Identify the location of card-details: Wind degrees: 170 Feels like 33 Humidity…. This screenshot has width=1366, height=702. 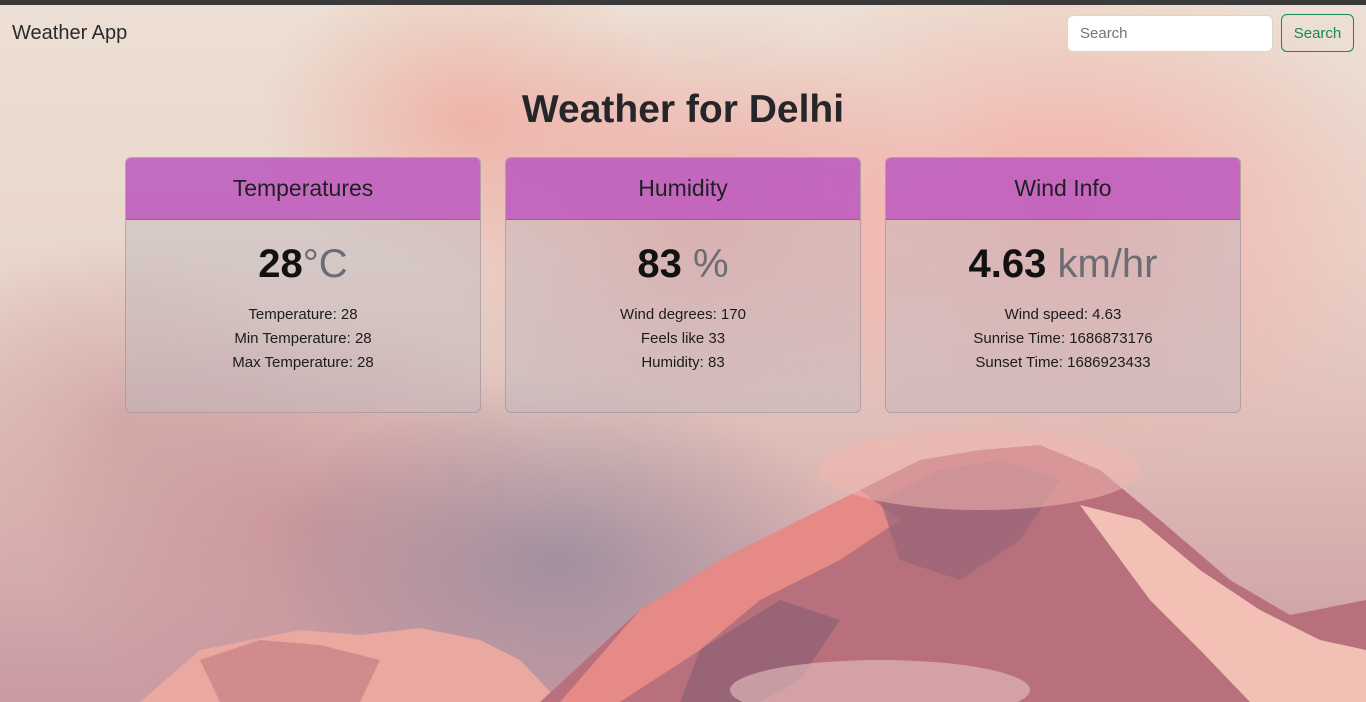
(683, 339).